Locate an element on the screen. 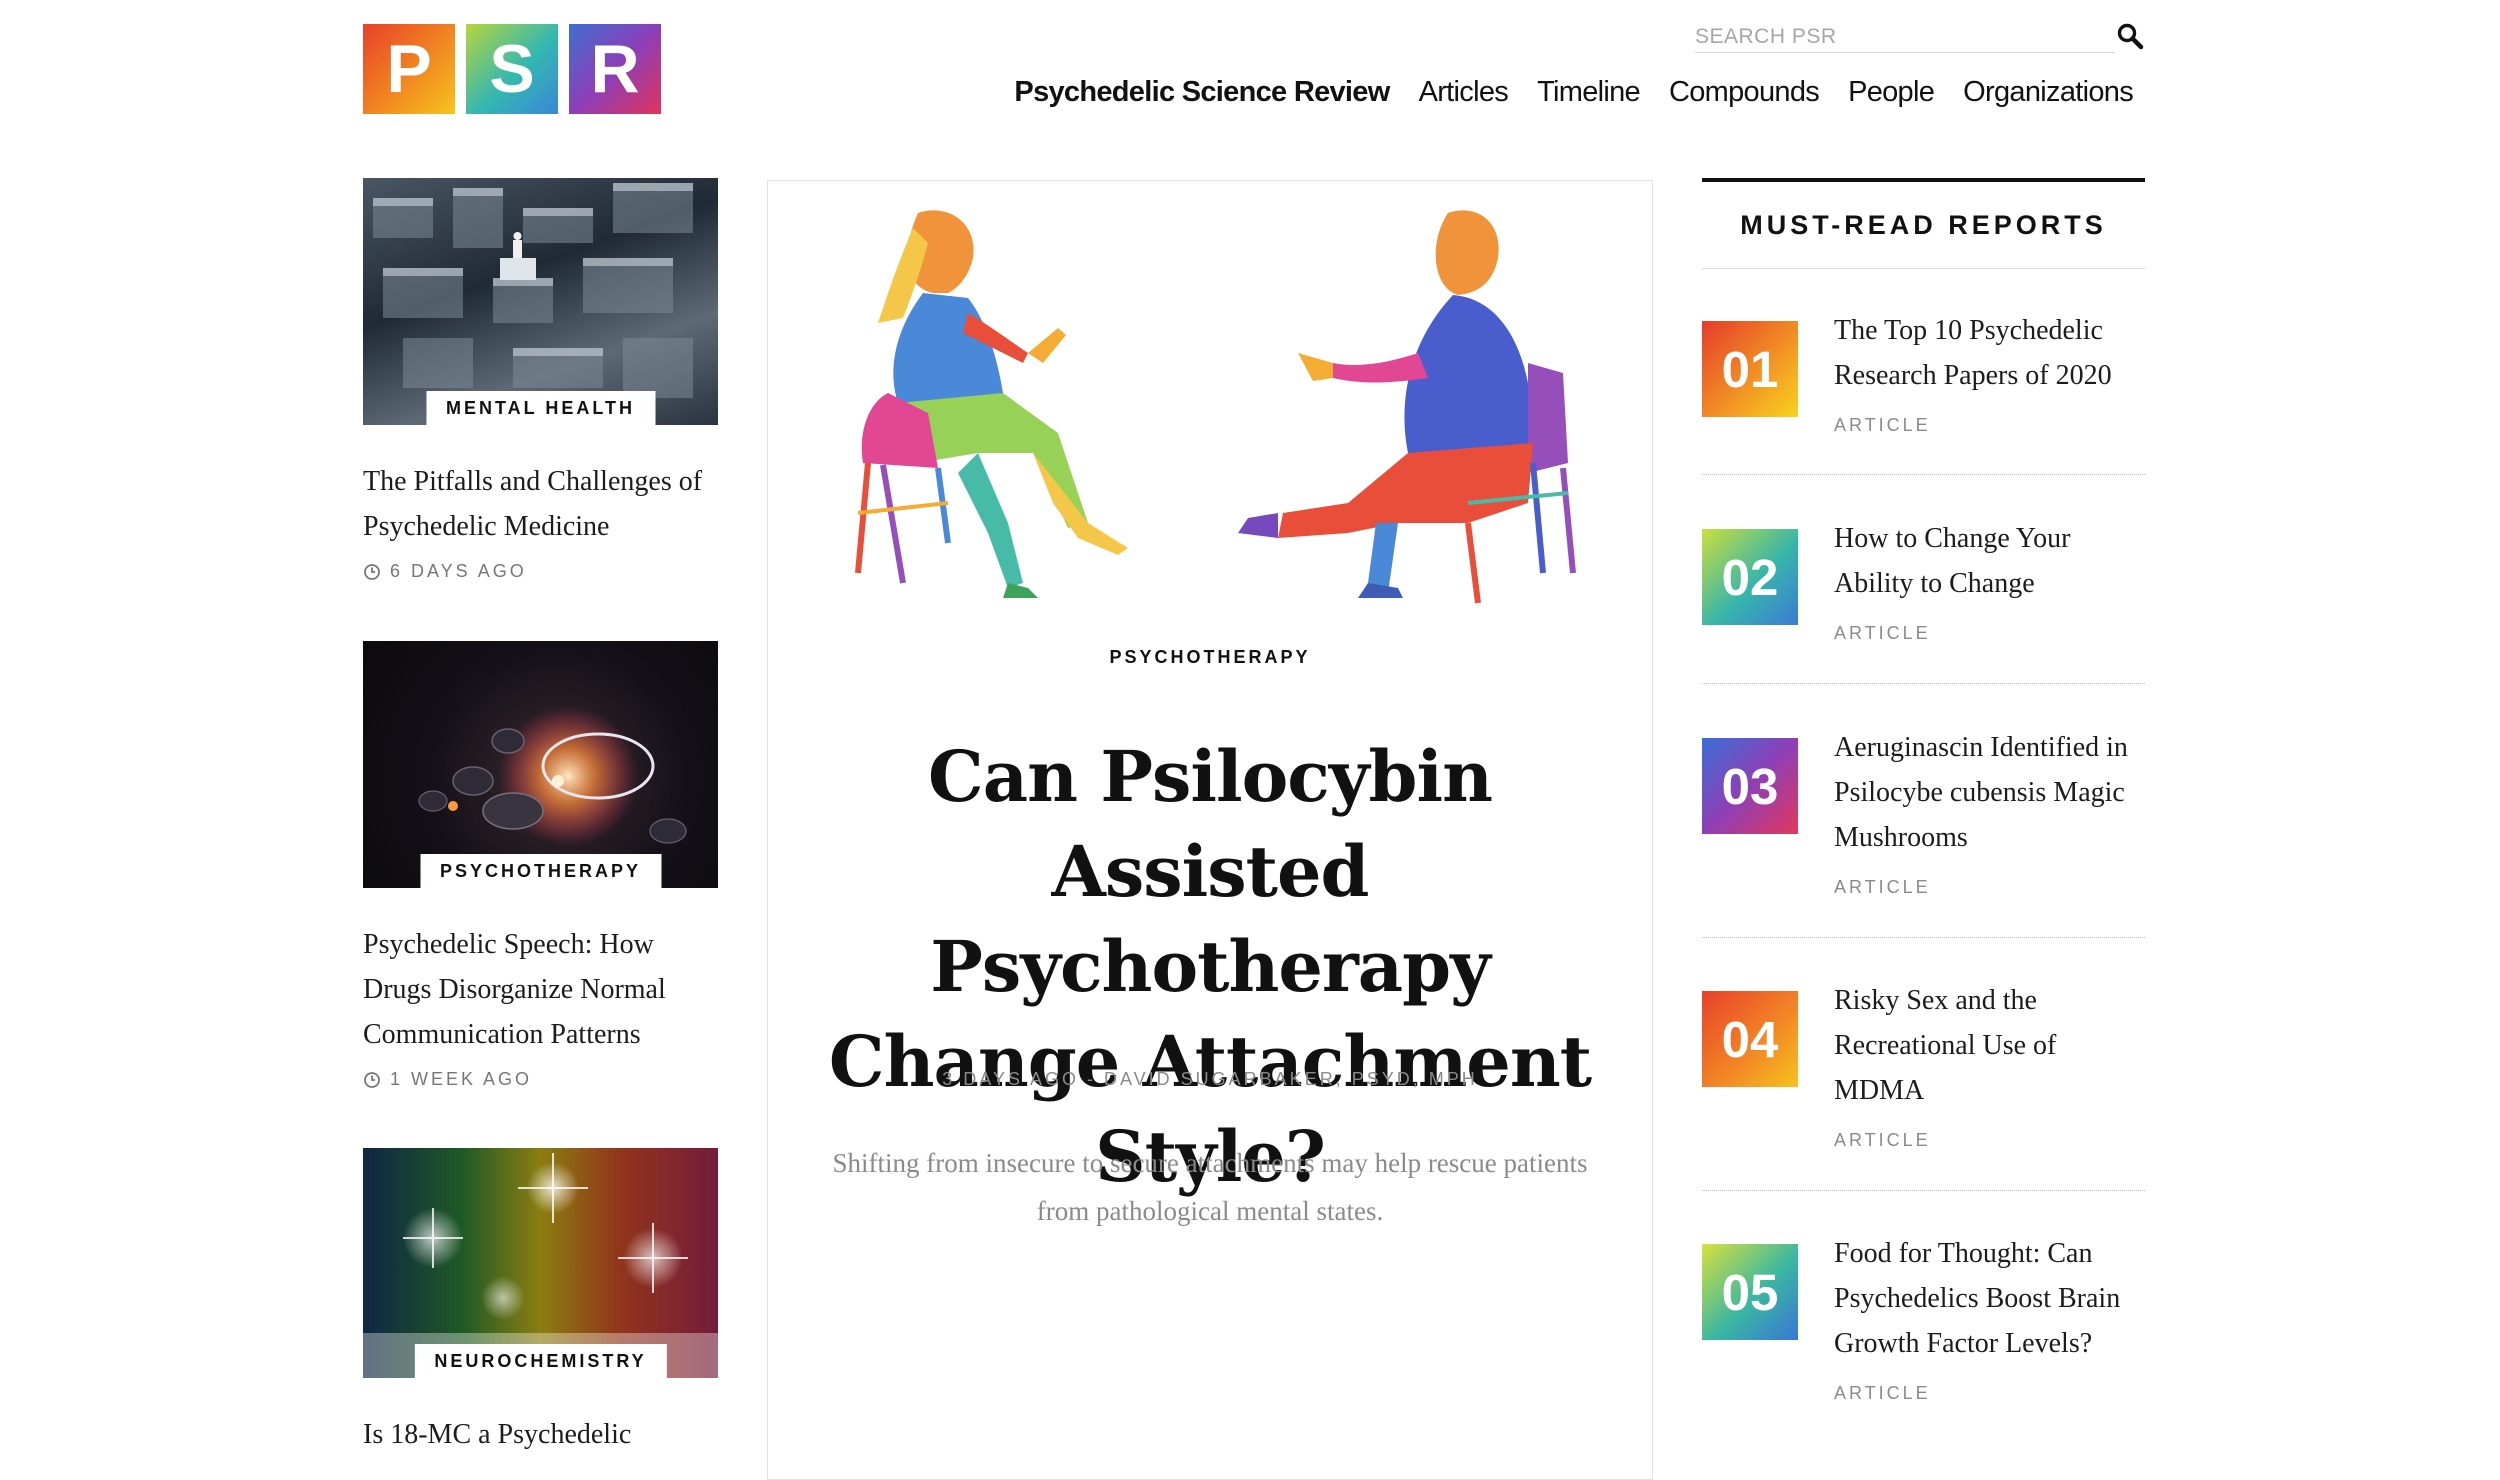 This screenshot has height=1480, width=2500. article-time: 6 DAYS AGO is located at coordinates (458, 571).